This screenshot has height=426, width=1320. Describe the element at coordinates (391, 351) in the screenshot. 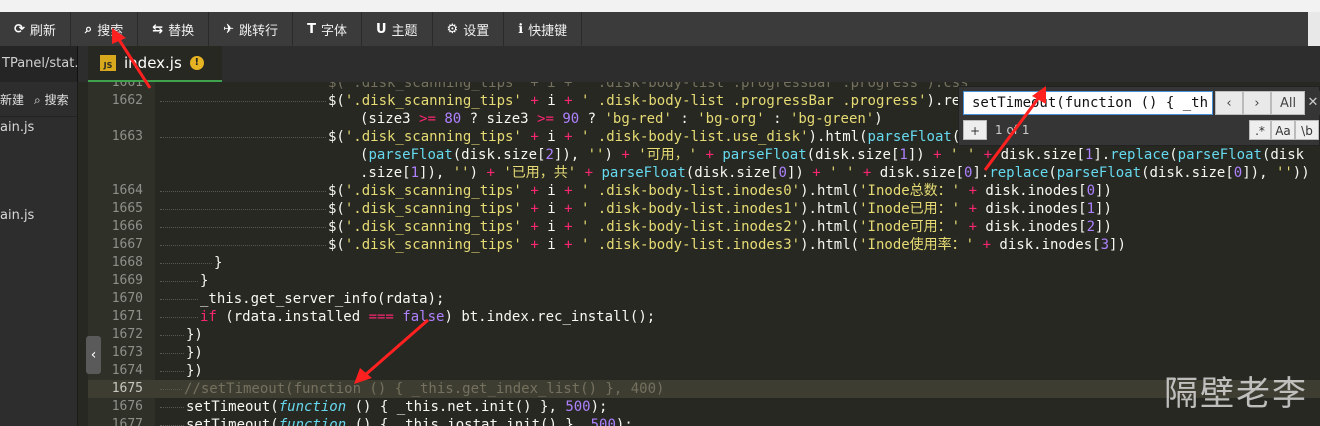

I see `annotation-arrow-line` at that location.